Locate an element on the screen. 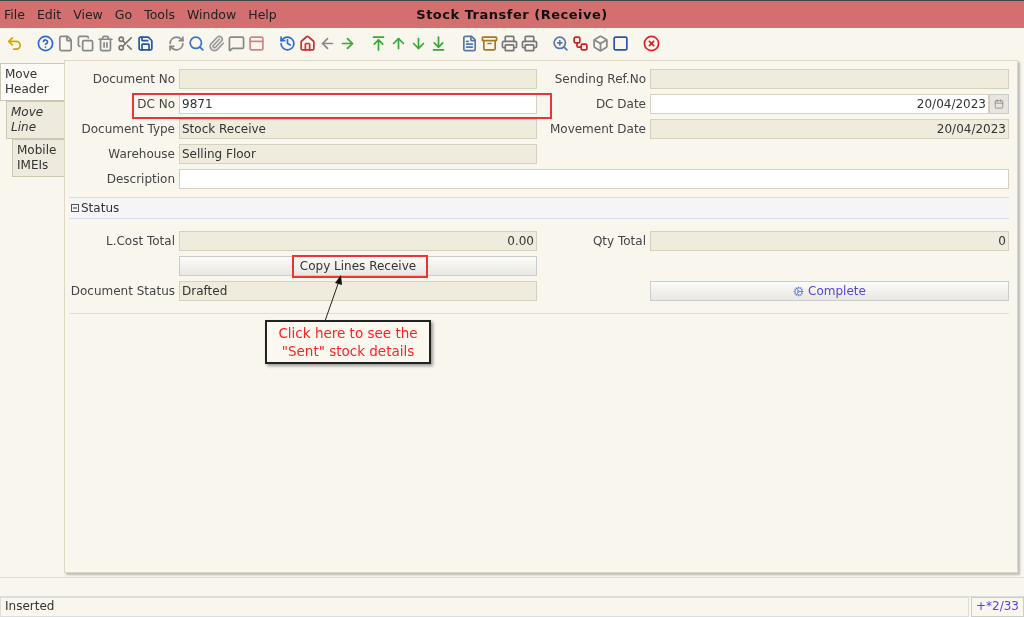 This screenshot has height=617, width=1024. date-field: 20/04/2023 is located at coordinates (819, 104).